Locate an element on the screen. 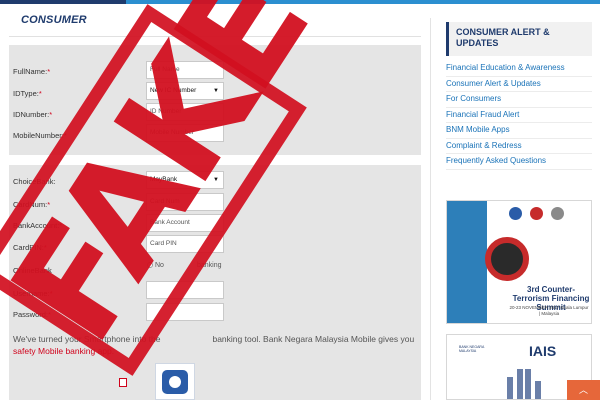 This screenshot has width=600, height=400. checkbox is located at coordinates (123, 382).